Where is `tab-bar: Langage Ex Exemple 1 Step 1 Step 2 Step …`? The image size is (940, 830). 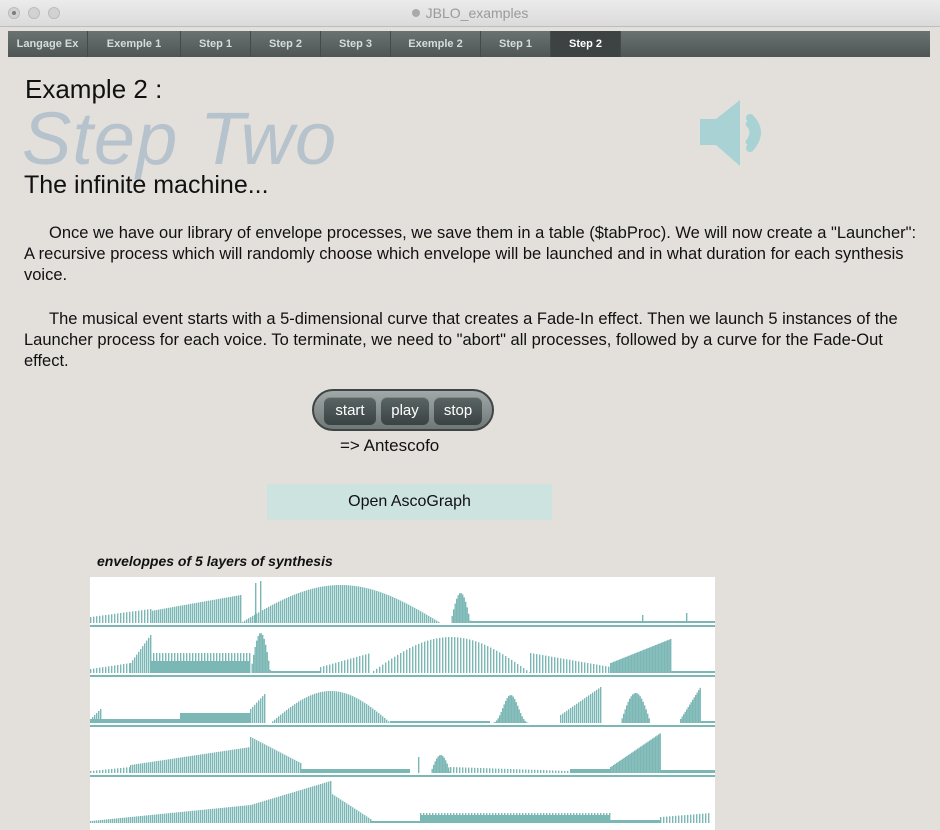
tab-bar: Langage Ex Exemple 1 Step 1 Step 2 Step … is located at coordinates (469, 44).